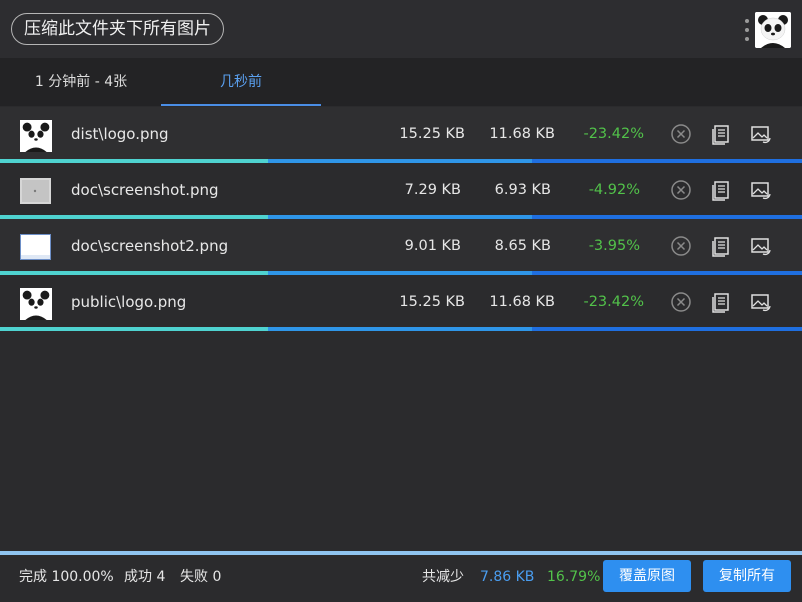 This screenshot has height=602, width=802. What do you see at coordinates (120, 134) in the screenshot?
I see `file-name: dist\logo.png` at bounding box center [120, 134].